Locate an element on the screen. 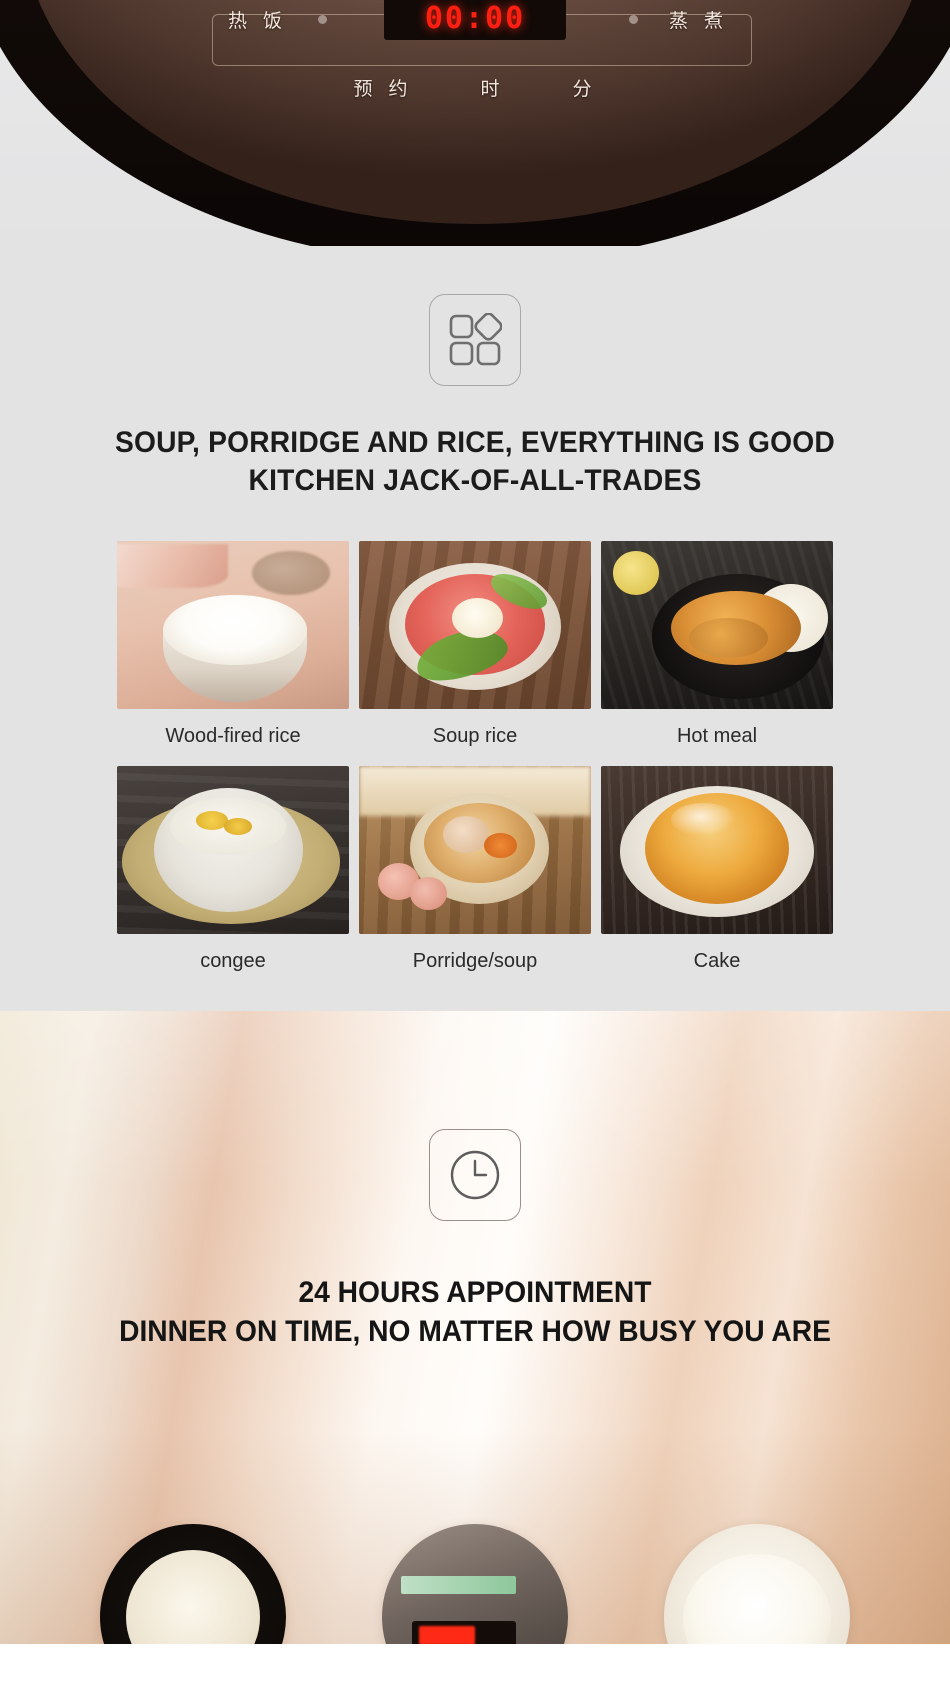 The height and width of the screenshot is (1691, 950). grid-item: Cake is located at coordinates (717, 871).